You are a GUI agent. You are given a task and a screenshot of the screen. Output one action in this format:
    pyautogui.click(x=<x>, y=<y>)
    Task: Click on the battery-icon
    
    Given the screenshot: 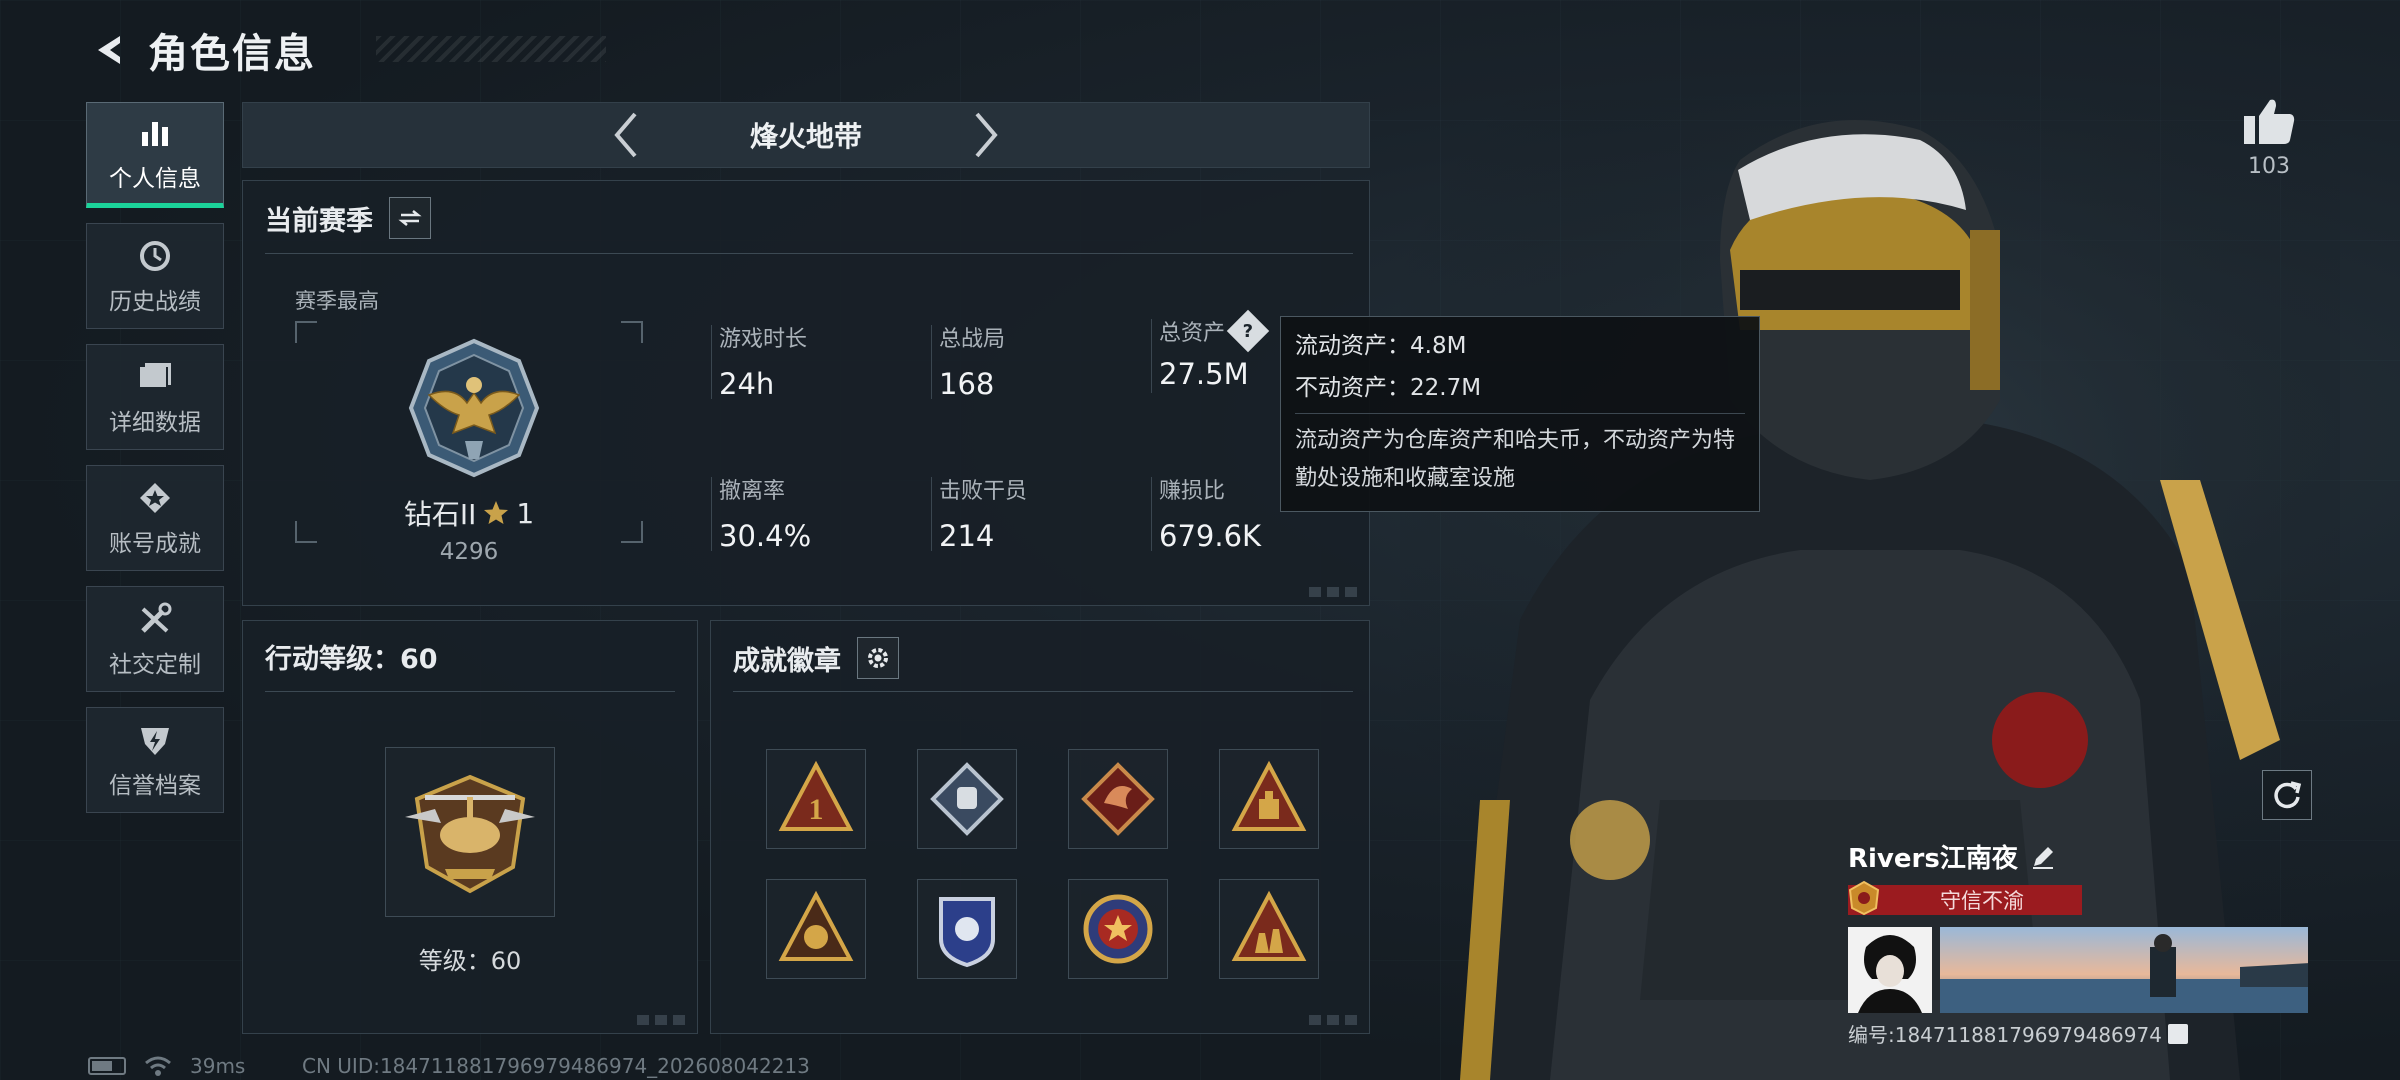 What is the action you would take?
    pyautogui.click(x=107, y=1066)
    